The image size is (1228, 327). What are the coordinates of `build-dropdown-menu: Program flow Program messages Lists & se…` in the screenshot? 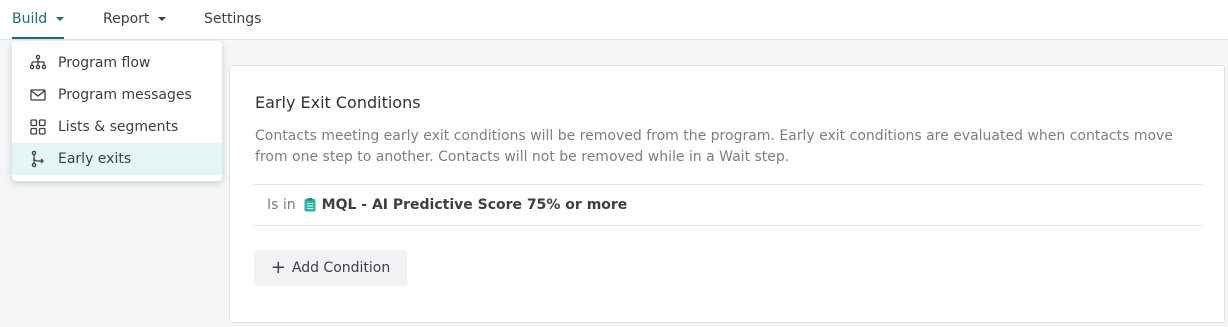 It's located at (117, 111).